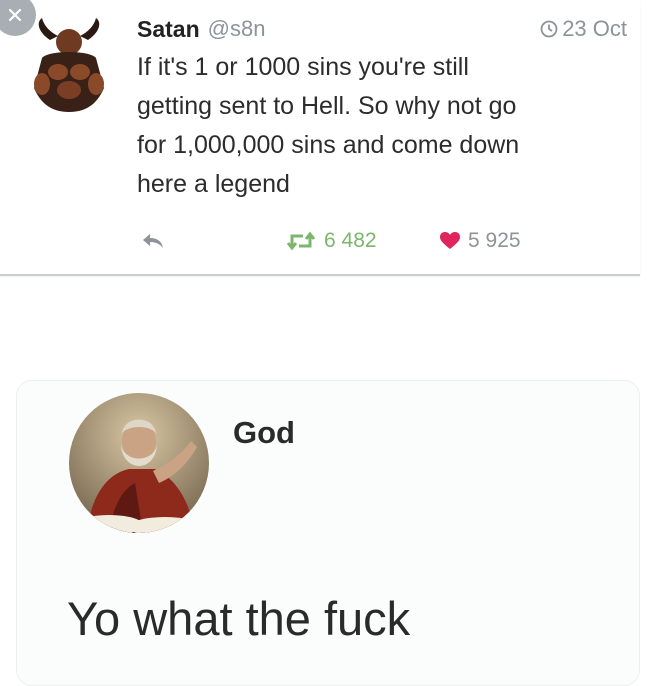 The width and height of the screenshot is (662, 686). What do you see at coordinates (264, 433) in the screenshot?
I see `god-author-name: God` at bounding box center [264, 433].